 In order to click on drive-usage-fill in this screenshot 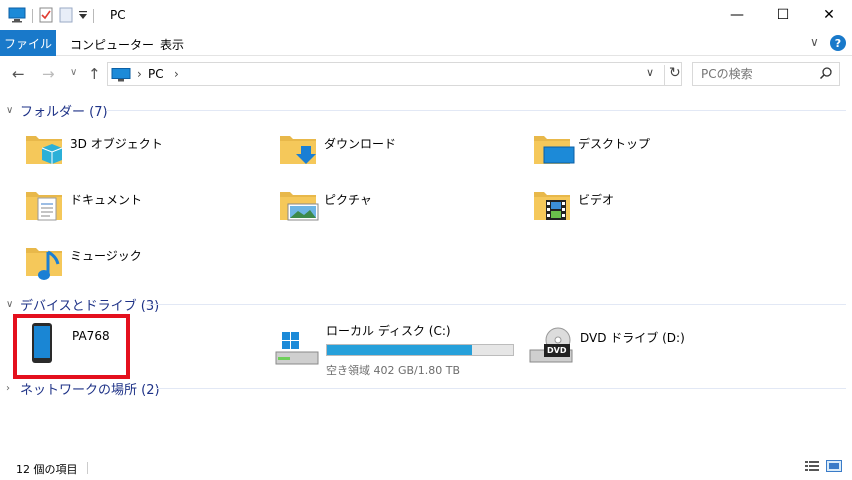, I will do `click(400, 350)`.